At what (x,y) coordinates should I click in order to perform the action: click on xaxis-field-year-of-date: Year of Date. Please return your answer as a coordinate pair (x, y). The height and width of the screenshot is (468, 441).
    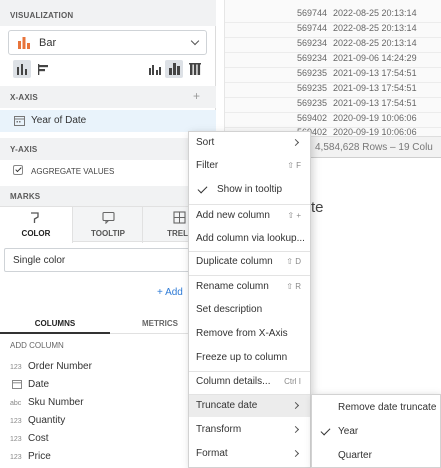
    Looking at the image, I should click on (108, 121).